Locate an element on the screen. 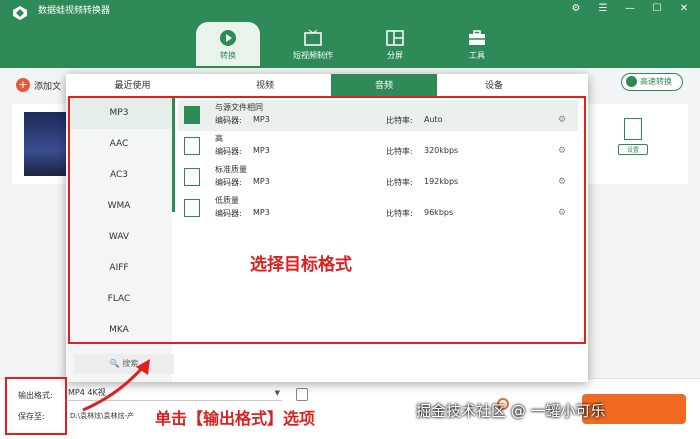 Image resolution: width=700 pixels, height=439 pixels. annotation-click-output: 单击【输出格式】选项 is located at coordinates (235, 418).